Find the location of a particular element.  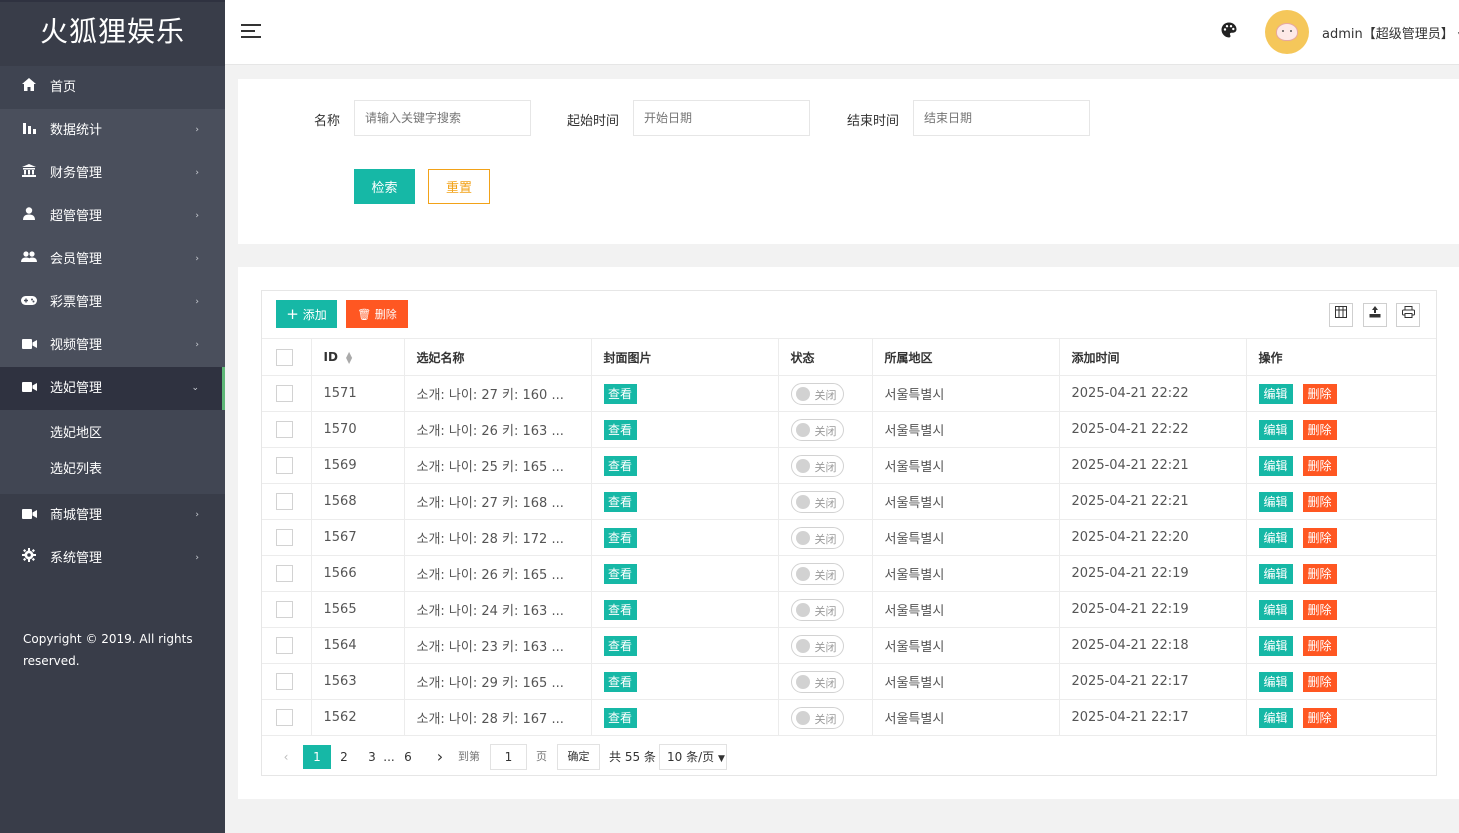

sidebar-item-videos: 视频管理 › is located at coordinates (112, 345).